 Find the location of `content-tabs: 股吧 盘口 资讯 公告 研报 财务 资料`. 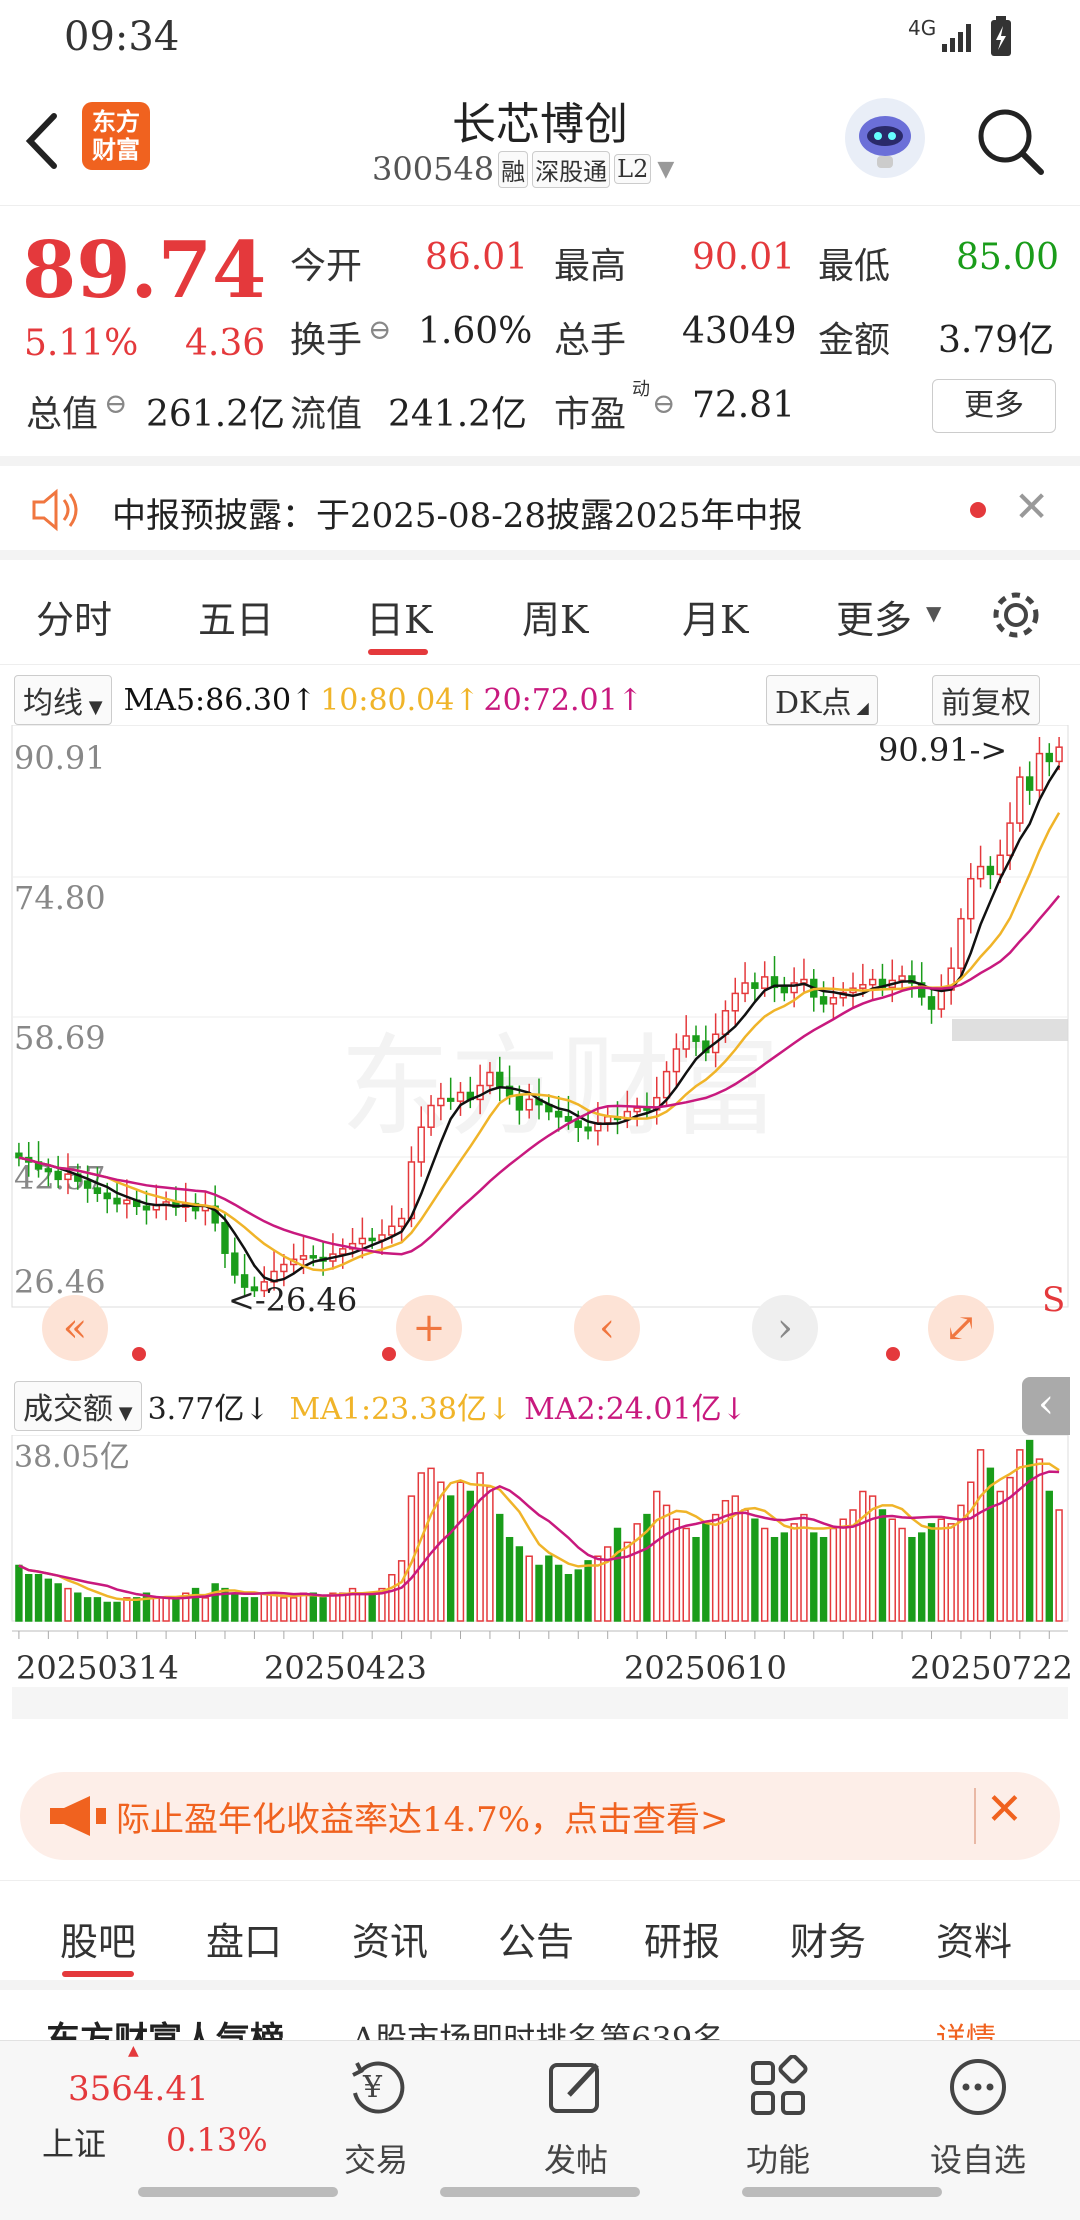

content-tabs: 股吧 盘口 资讯 公告 研报 财务 资料 is located at coordinates (540, 1930).